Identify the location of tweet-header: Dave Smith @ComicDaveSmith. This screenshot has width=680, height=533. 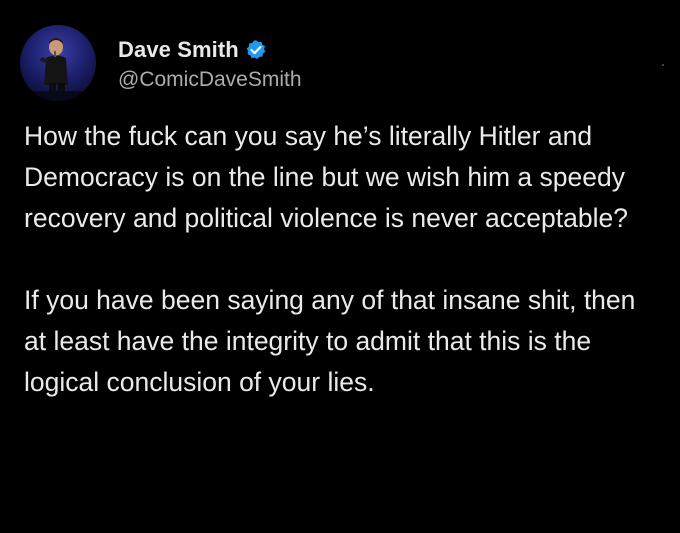
(161, 63).